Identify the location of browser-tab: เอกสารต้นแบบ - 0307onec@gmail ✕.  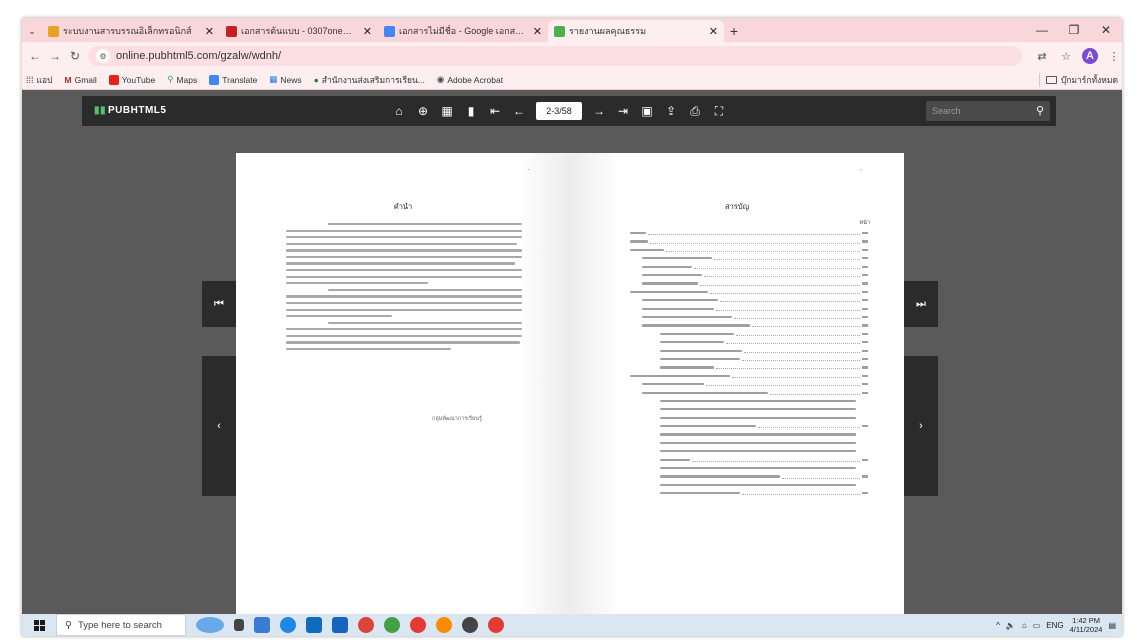
(299, 31).